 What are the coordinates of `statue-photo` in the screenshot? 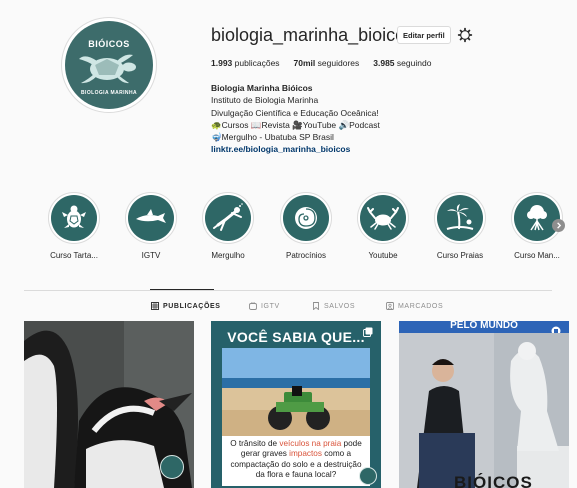 It's located at (484, 410).